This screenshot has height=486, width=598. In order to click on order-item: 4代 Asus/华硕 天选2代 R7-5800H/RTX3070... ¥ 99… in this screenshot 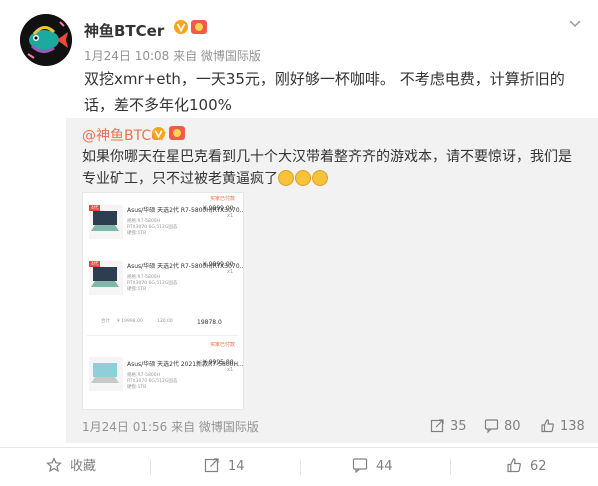, I will do `click(165, 281)`.